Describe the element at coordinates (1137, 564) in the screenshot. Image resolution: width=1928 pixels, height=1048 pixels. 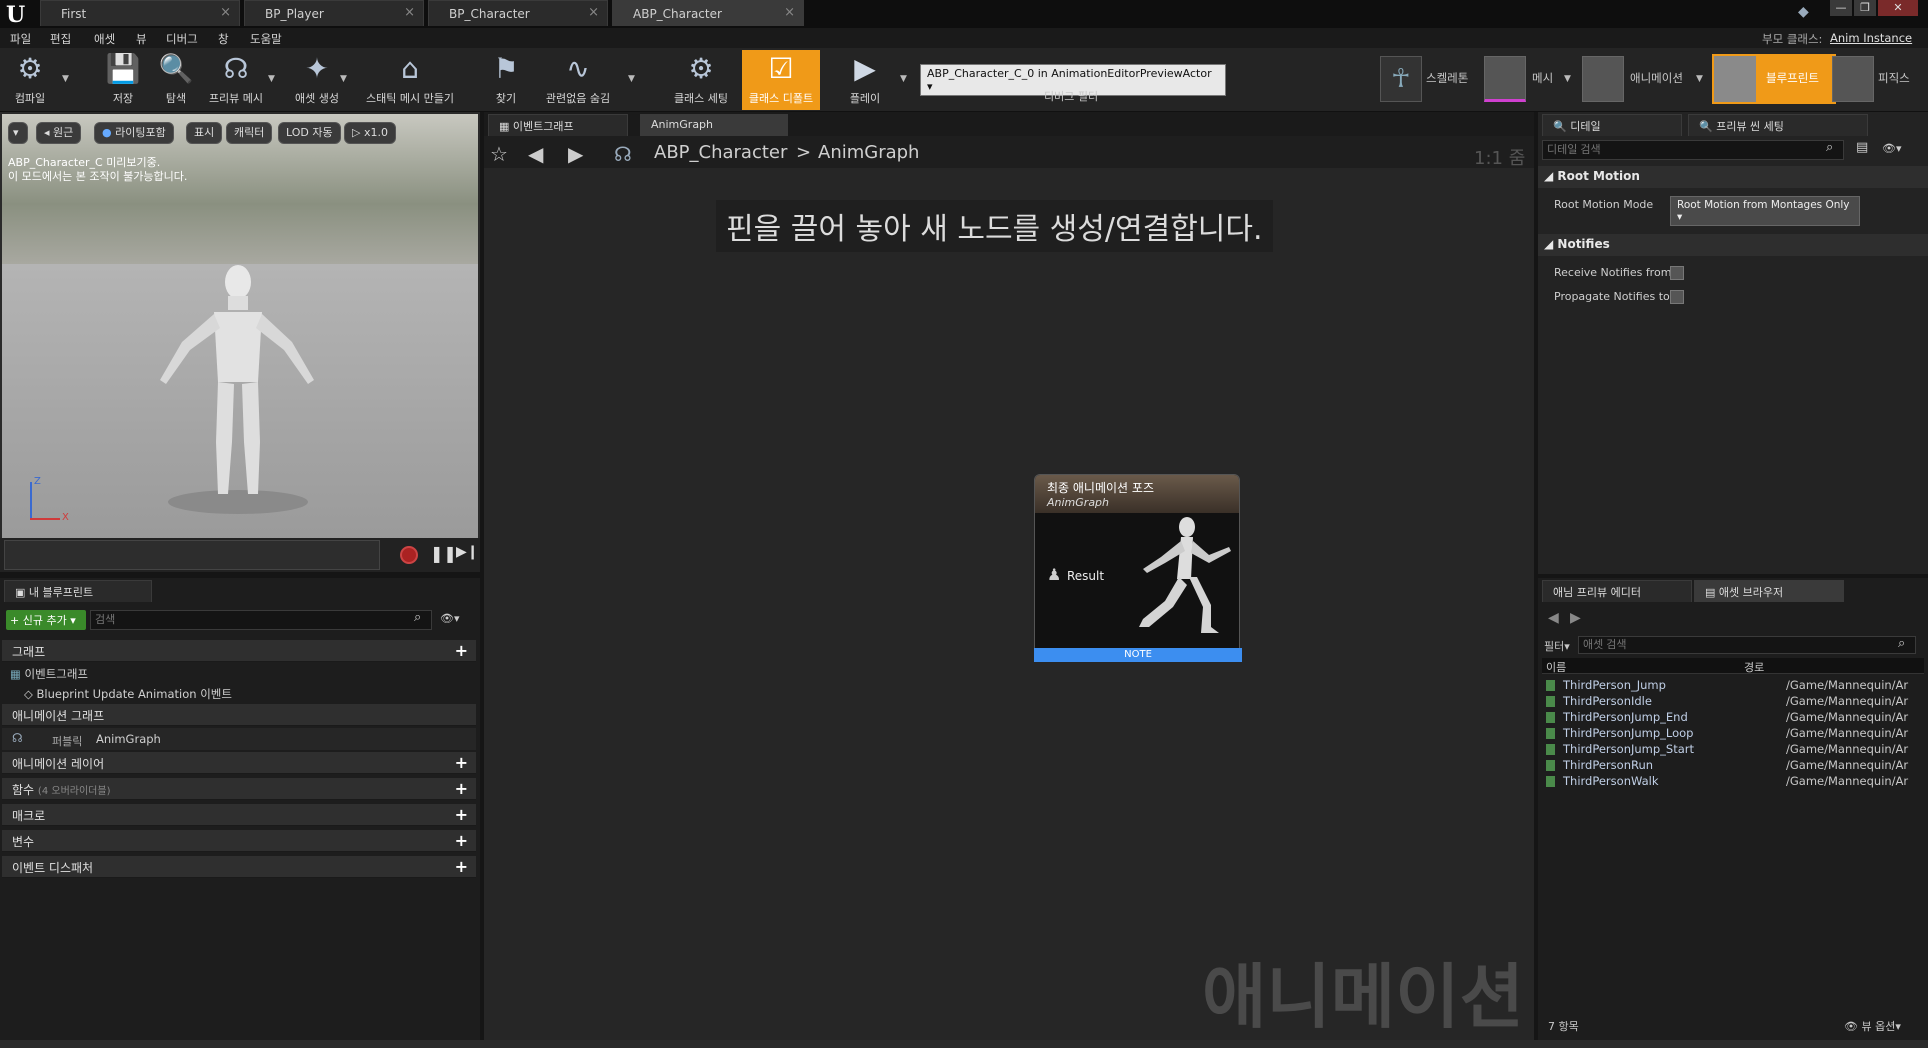
I see `final-animation-pose-node: 최종 애니메이션 포즈 AnimGraph ♟ Result` at that location.